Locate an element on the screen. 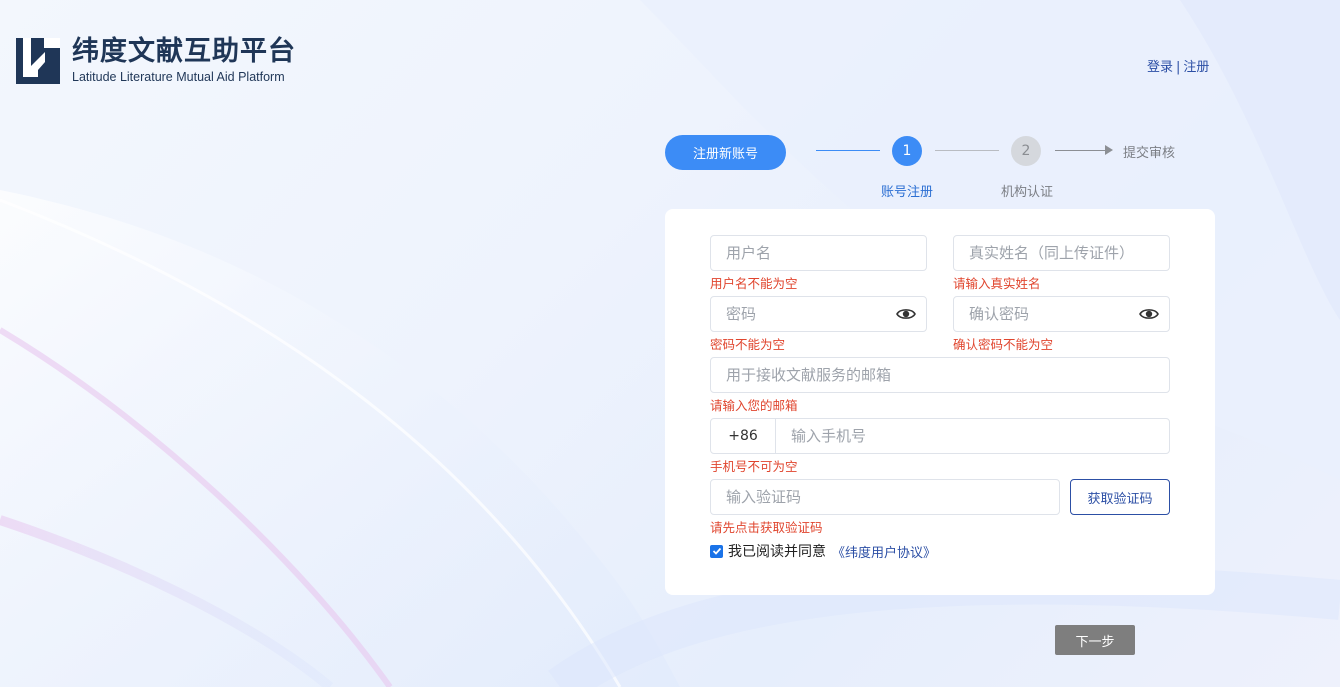 The image size is (1340, 687). brand-name-en: Latitude Literature Mutual Aid Platform is located at coordinates (178, 77).